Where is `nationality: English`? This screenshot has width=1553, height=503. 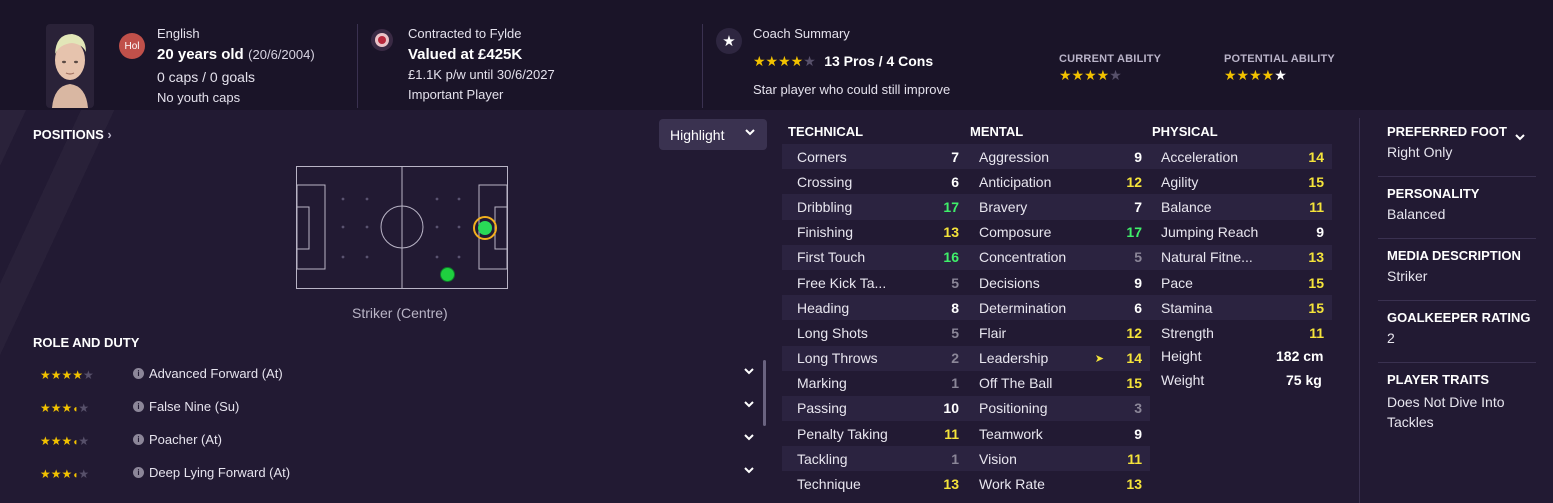
nationality: English is located at coordinates (178, 33).